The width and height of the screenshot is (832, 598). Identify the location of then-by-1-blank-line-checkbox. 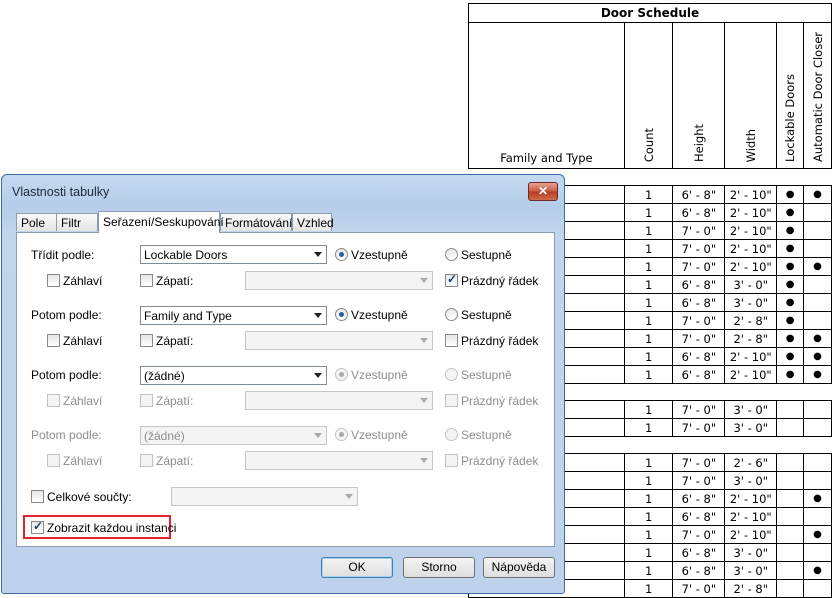
(451, 340).